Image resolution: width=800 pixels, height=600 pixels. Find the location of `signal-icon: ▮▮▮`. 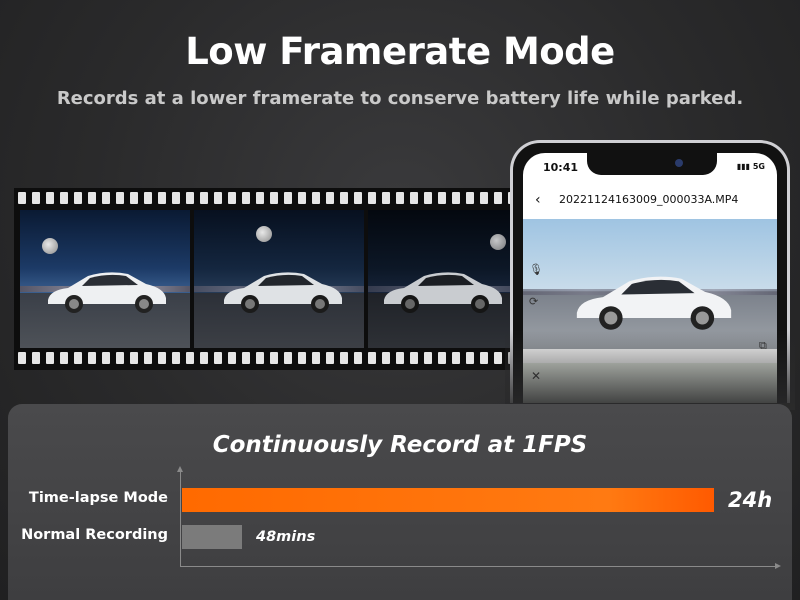

signal-icon: ▮▮▮ is located at coordinates (743, 166).